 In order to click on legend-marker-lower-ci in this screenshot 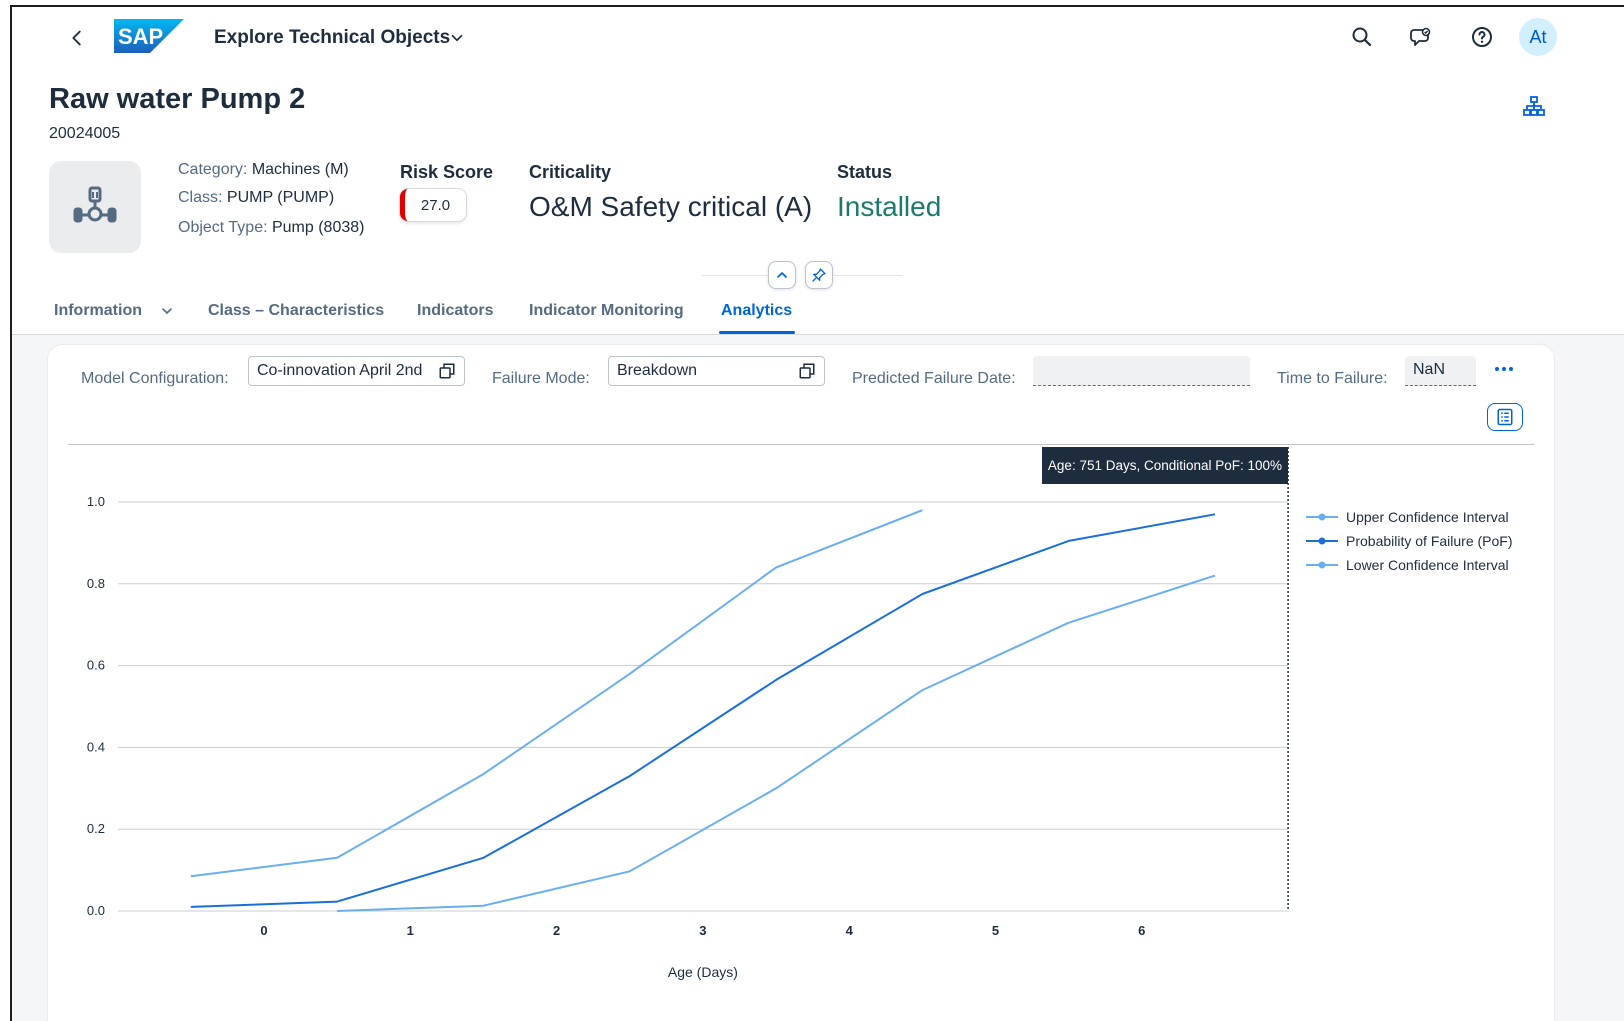, I will do `click(1322, 565)`.